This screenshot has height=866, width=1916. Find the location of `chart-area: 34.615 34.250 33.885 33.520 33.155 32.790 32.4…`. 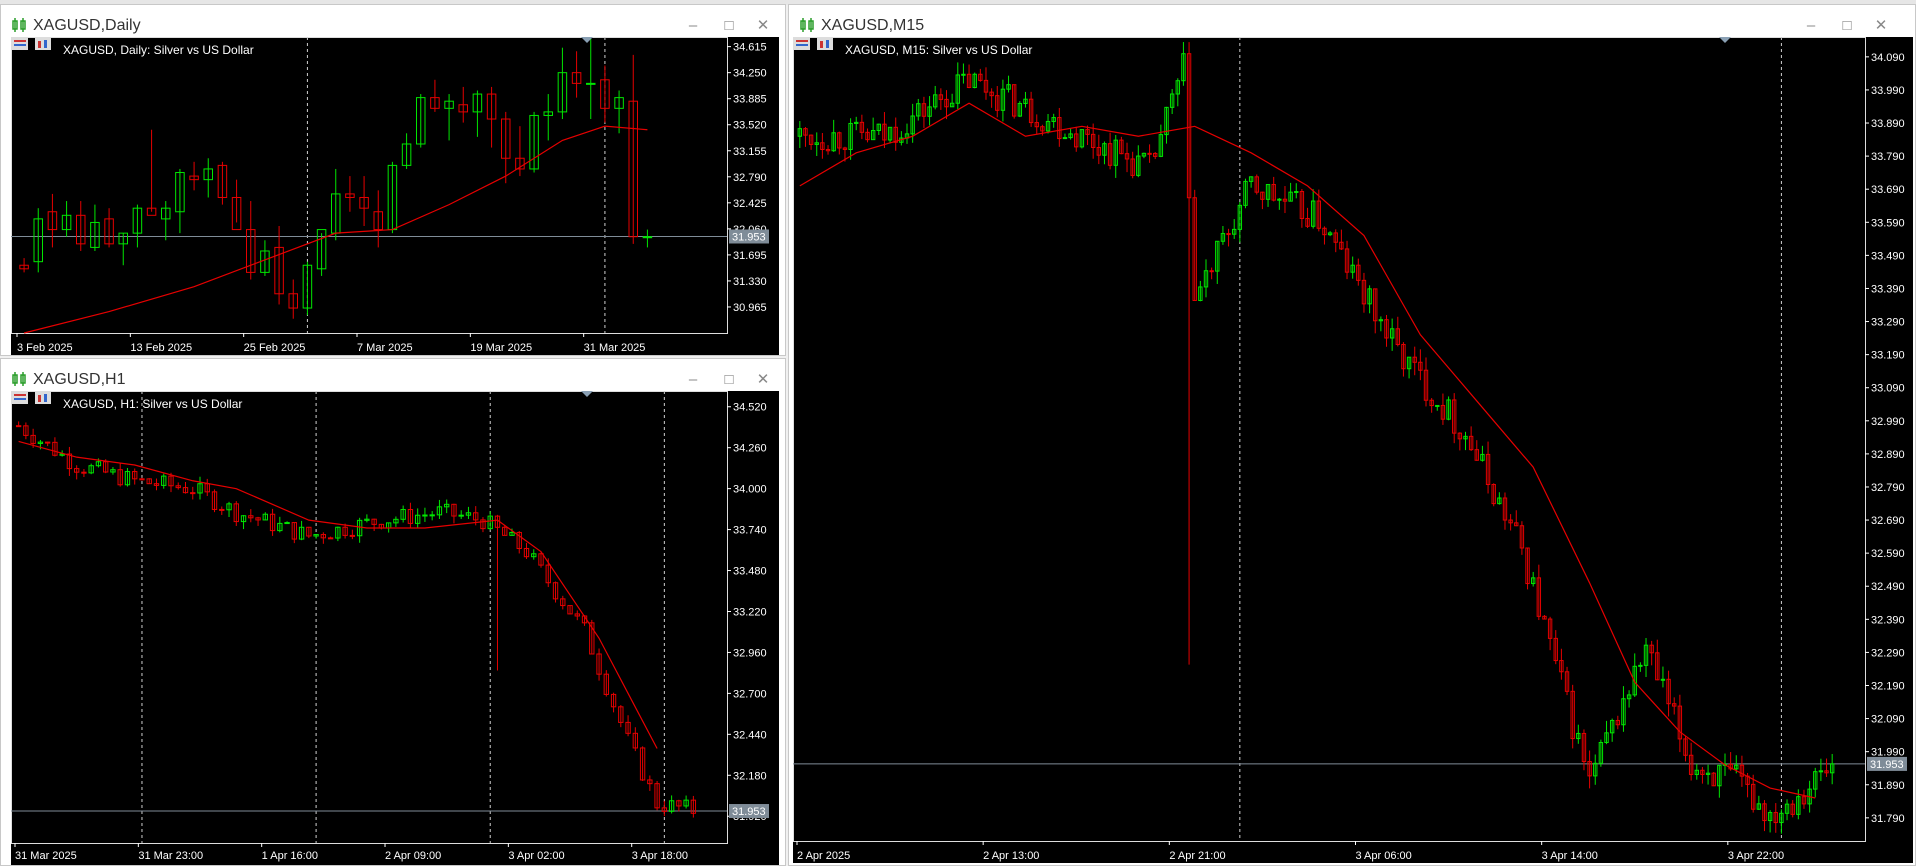

chart-area: 34.615 34.250 33.885 33.520 33.155 32.790 32.4… is located at coordinates (395, 196).